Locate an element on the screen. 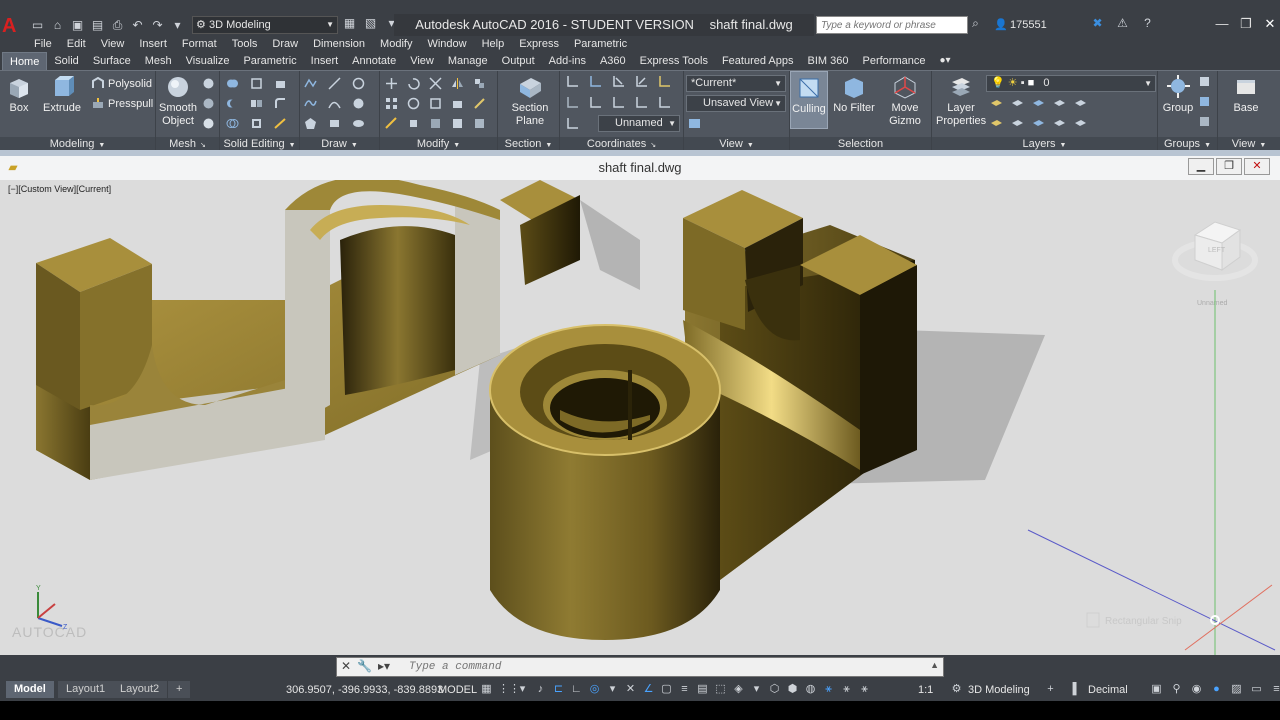 Image resolution: width=1280 pixels, height=720 pixels. lock-ui-icon: ⚲ is located at coordinates (1176, 689).